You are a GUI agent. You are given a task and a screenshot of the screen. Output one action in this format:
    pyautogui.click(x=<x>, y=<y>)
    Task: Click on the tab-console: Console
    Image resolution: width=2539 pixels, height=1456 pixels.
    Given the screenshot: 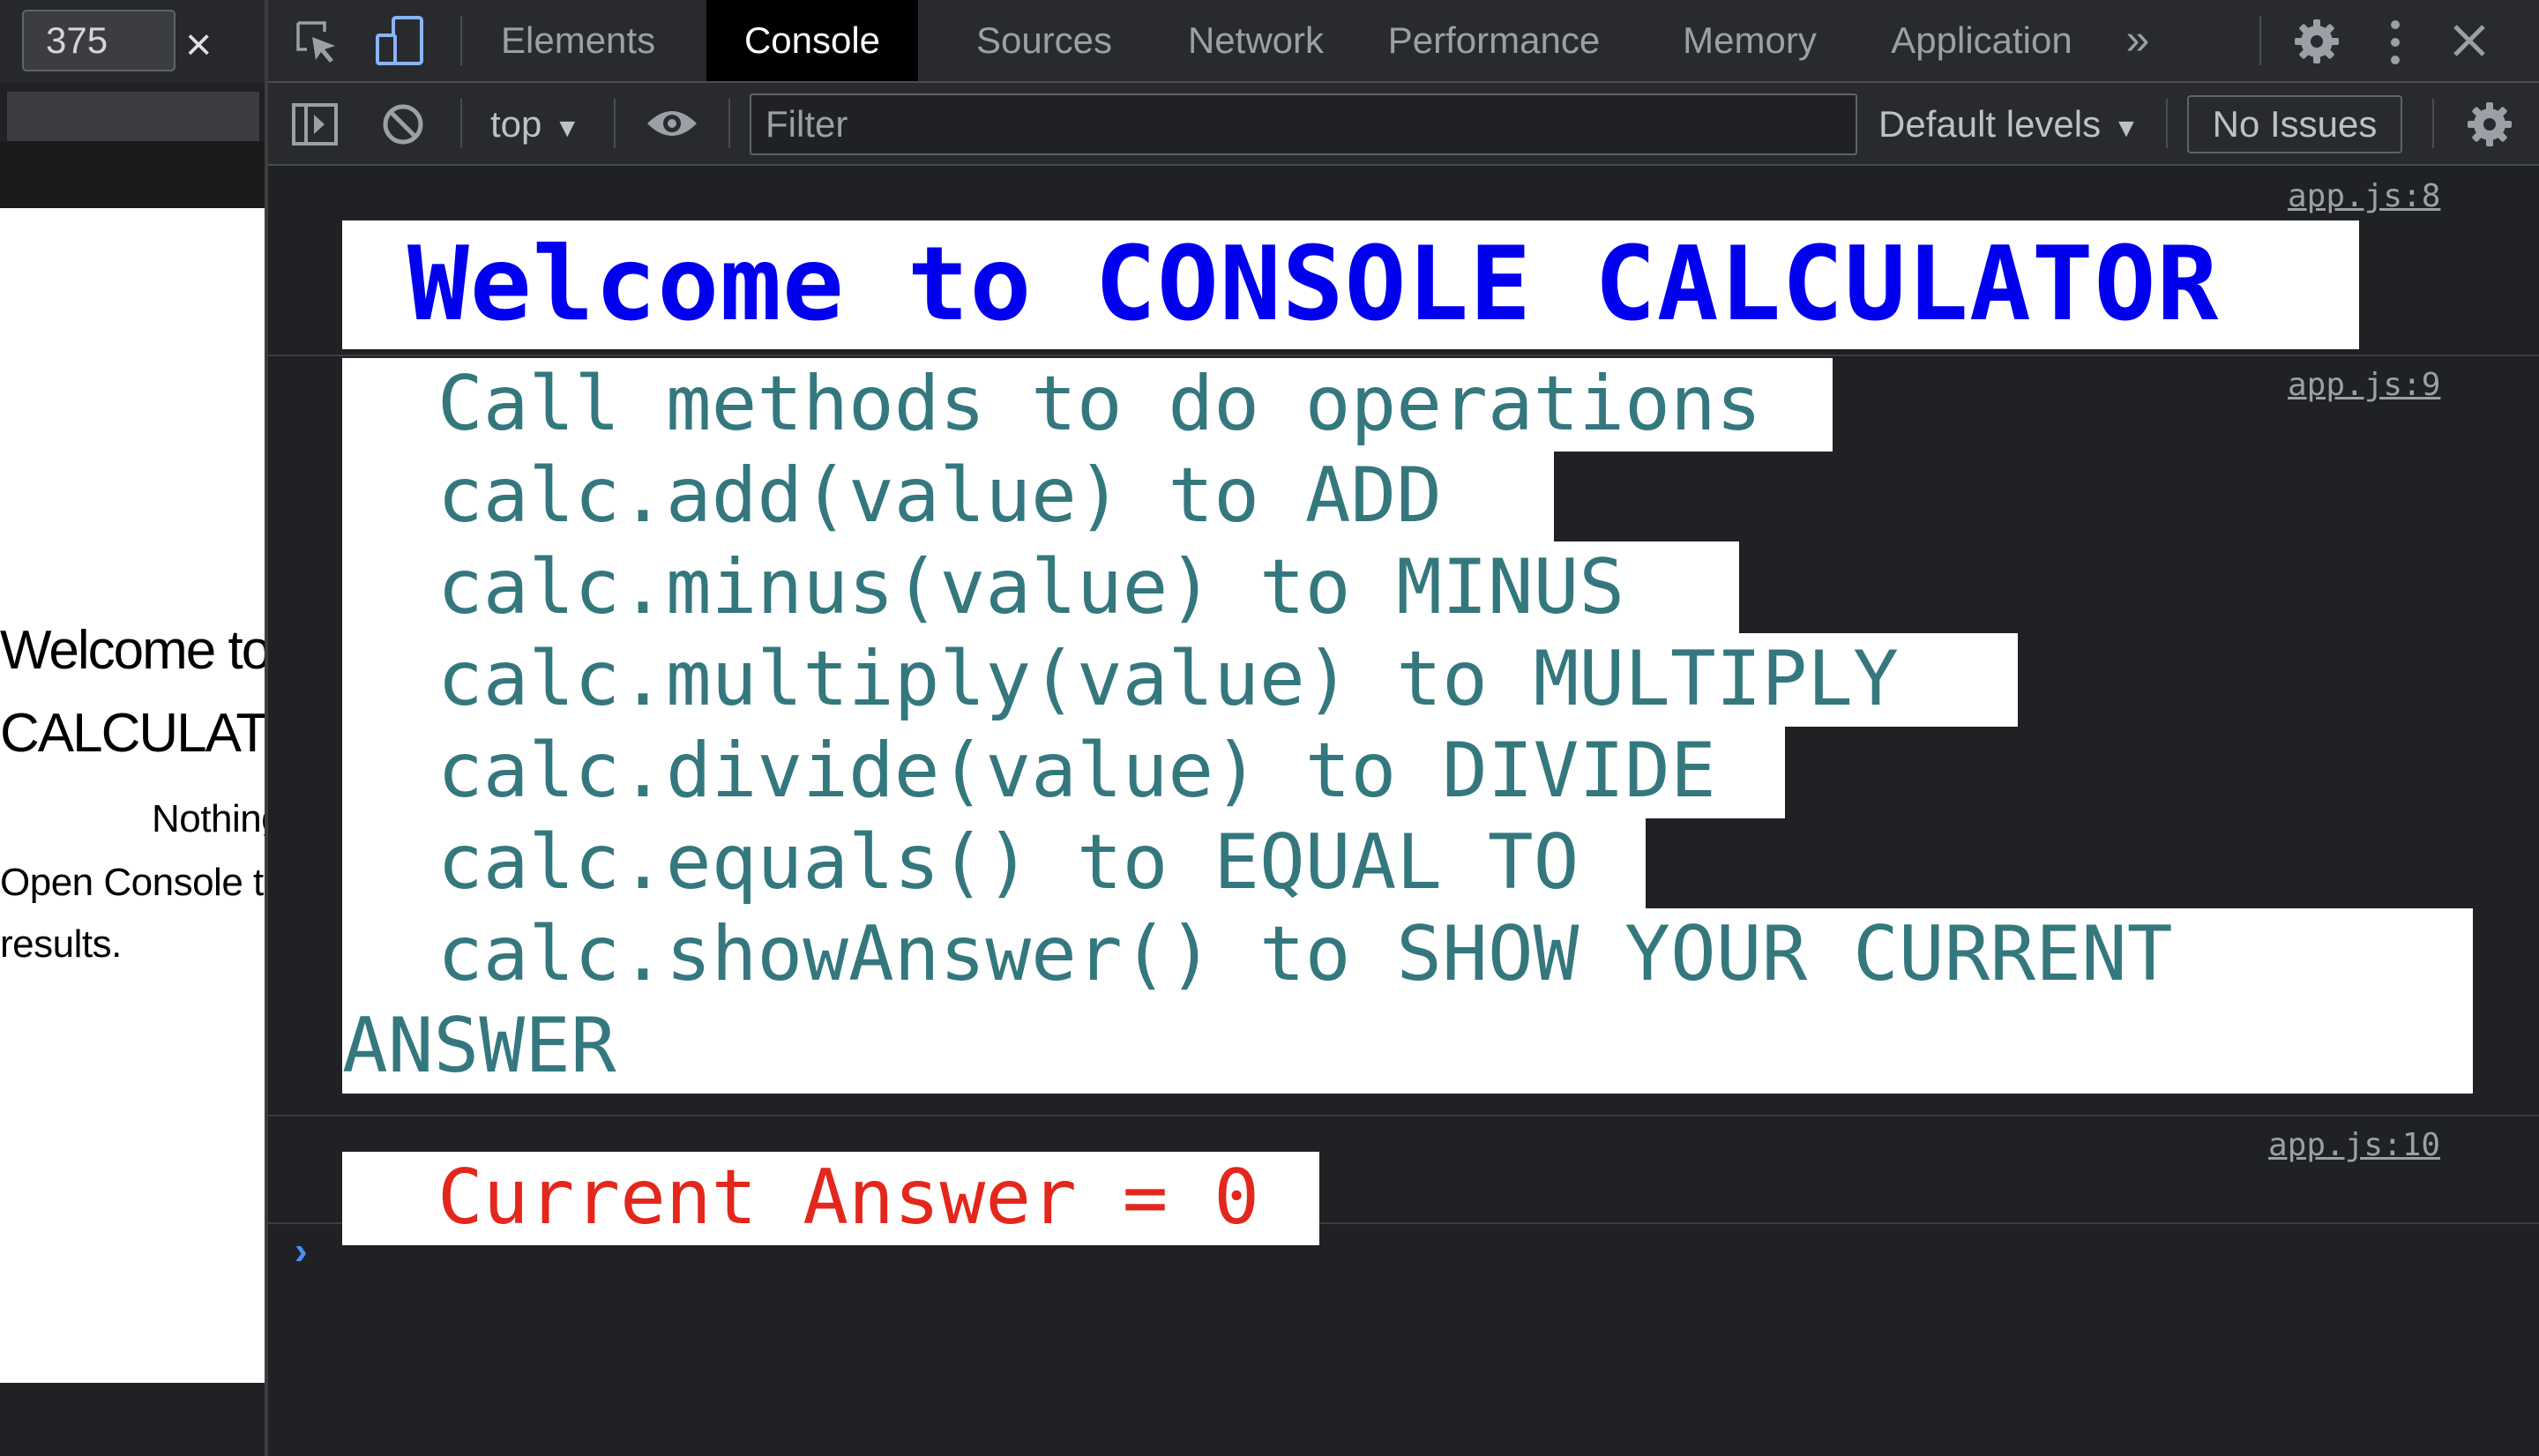 What is the action you would take?
    pyautogui.click(x=812, y=40)
    